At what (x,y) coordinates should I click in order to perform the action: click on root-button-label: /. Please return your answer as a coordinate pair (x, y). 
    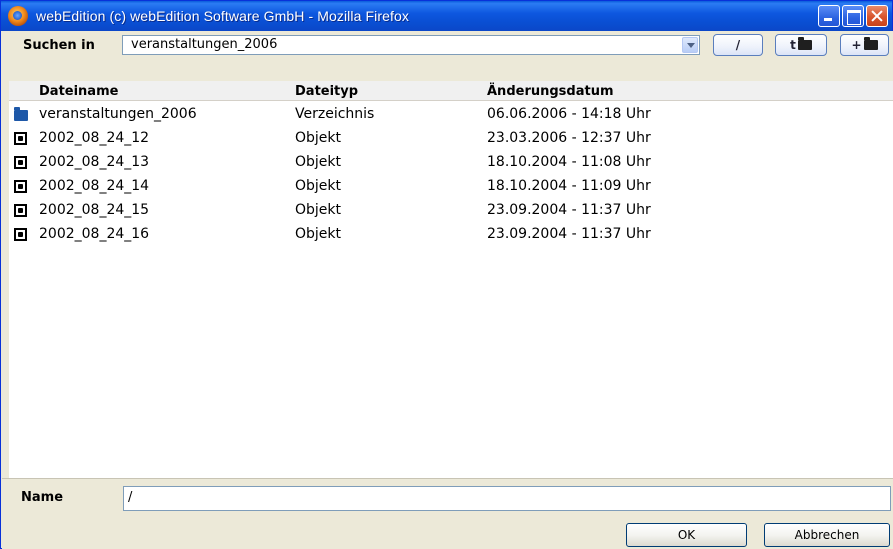
    Looking at the image, I should click on (738, 45).